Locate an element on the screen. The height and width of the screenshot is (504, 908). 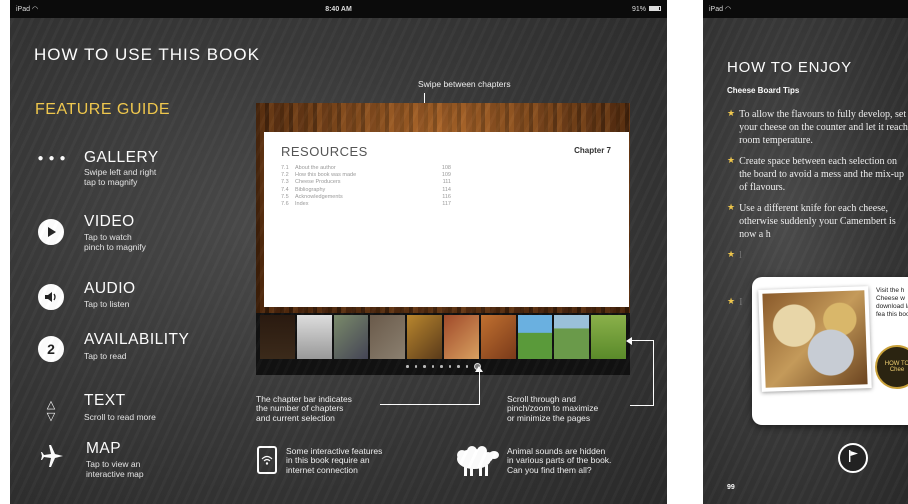
feature-audio-title: AUDIO is located at coordinates (110, 288).